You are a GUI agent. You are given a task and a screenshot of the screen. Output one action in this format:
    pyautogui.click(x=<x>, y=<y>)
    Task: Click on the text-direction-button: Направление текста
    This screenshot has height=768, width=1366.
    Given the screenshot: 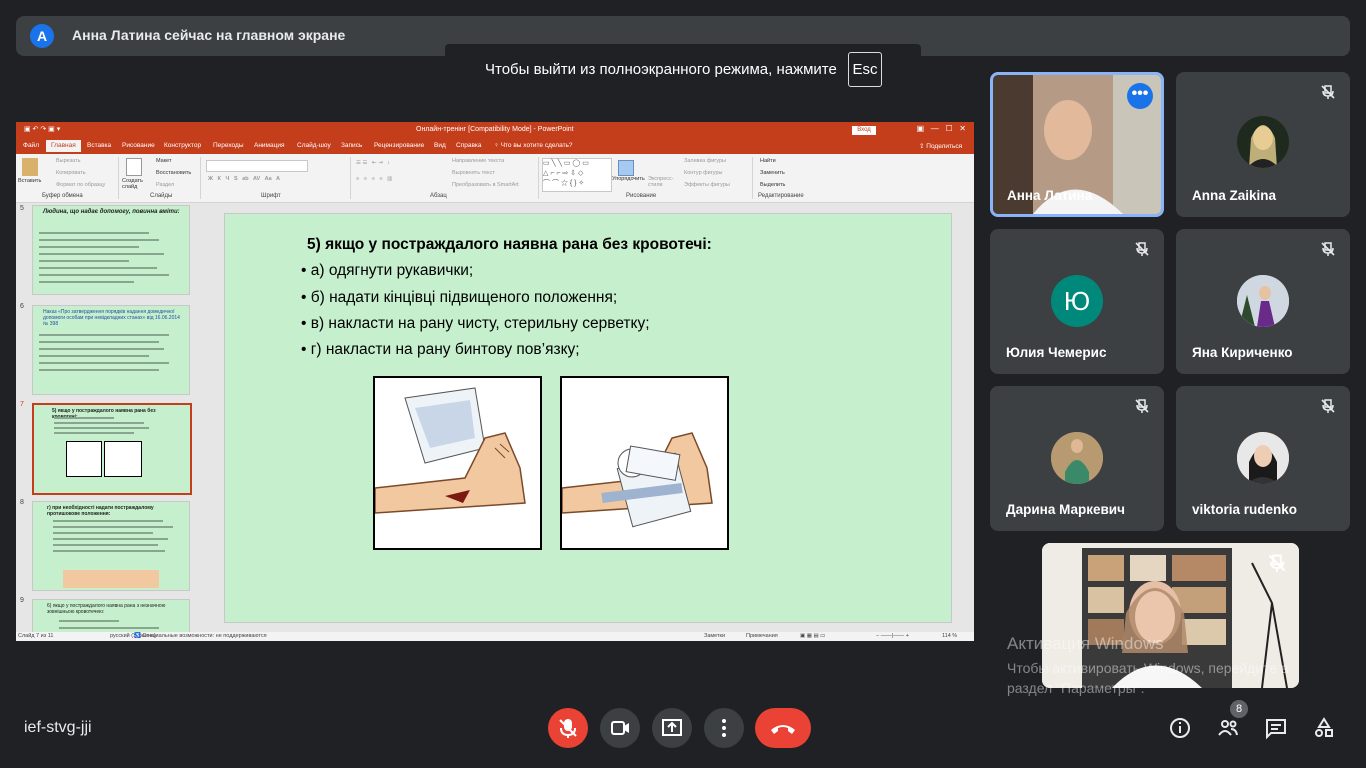 What is the action you would take?
    pyautogui.click(x=478, y=161)
    